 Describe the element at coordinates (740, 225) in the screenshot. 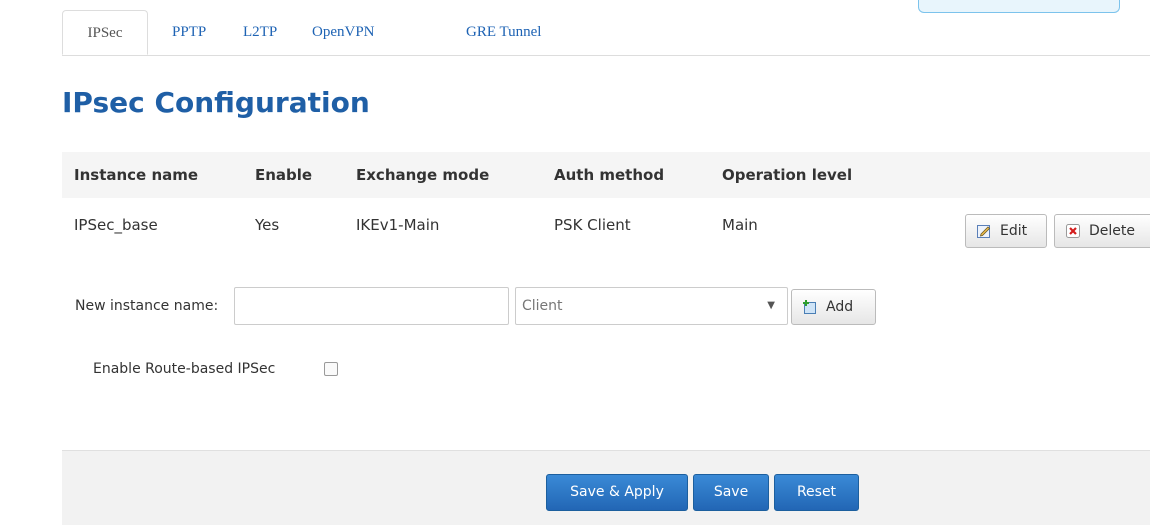

I see `cell-operation-level: Main` at that location.